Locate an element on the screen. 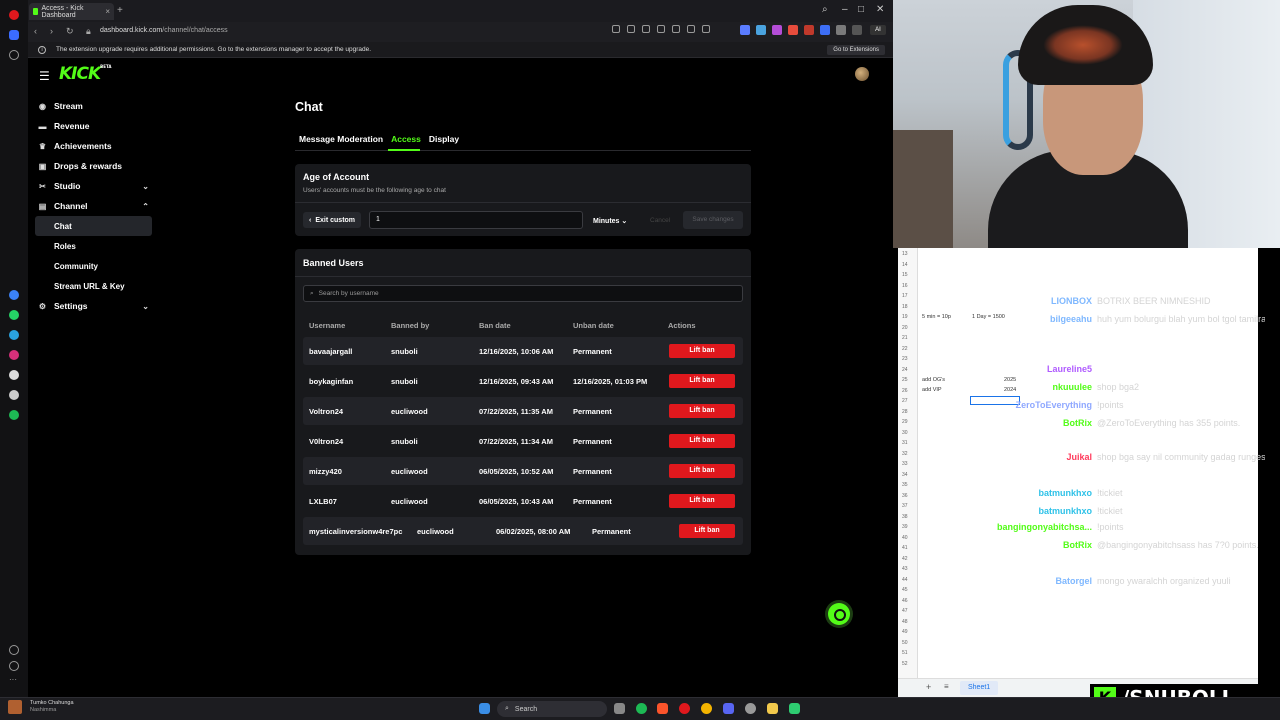  messenger-icon is located at coordinates (14, 295).